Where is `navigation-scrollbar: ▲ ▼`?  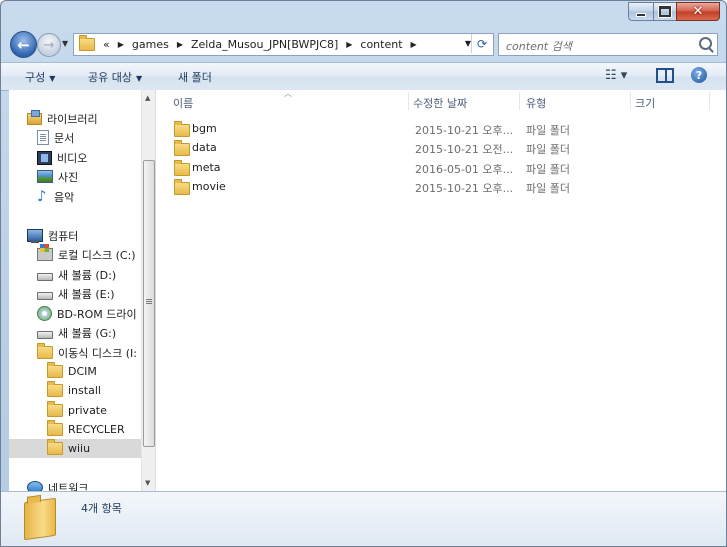
navigation-scrollbar: ▲ ▼ is located at coordinates (148, 290).